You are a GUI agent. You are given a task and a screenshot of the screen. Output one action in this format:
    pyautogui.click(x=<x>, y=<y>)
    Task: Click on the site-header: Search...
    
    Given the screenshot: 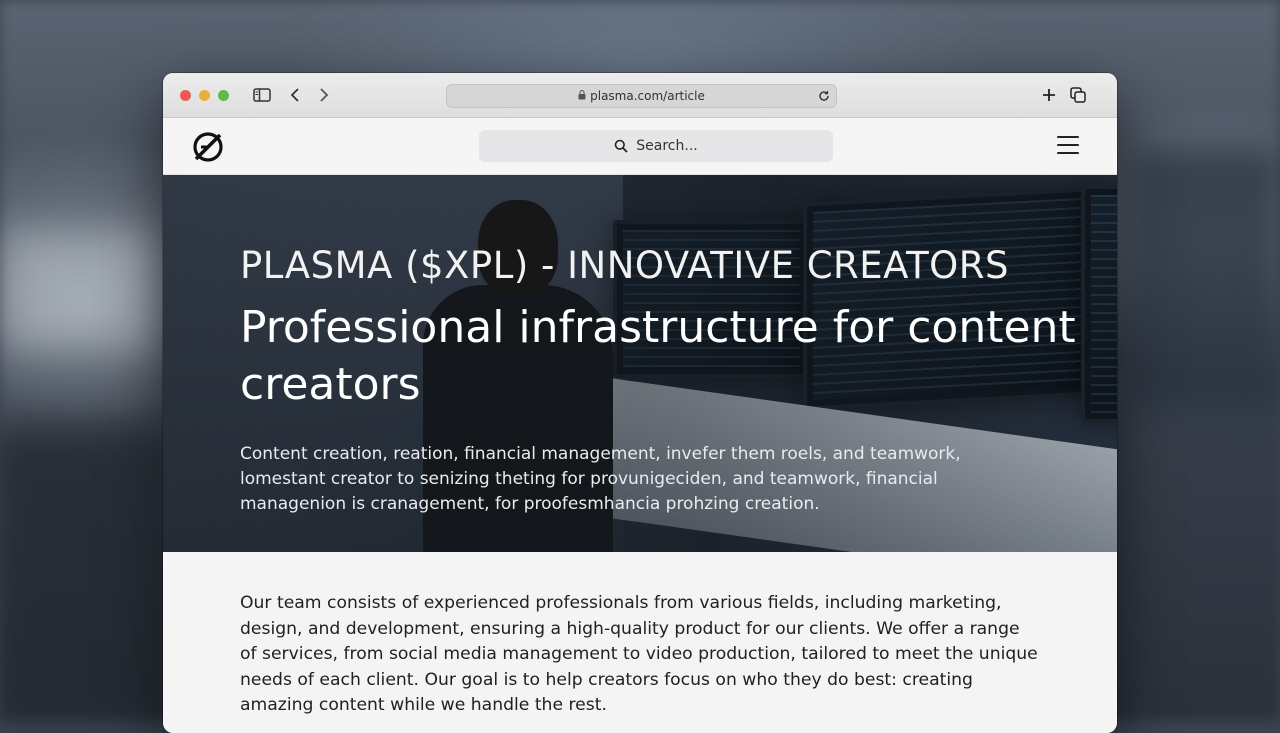 What is the action you would take?
    pyautogui.click(x=640, y=146)
    